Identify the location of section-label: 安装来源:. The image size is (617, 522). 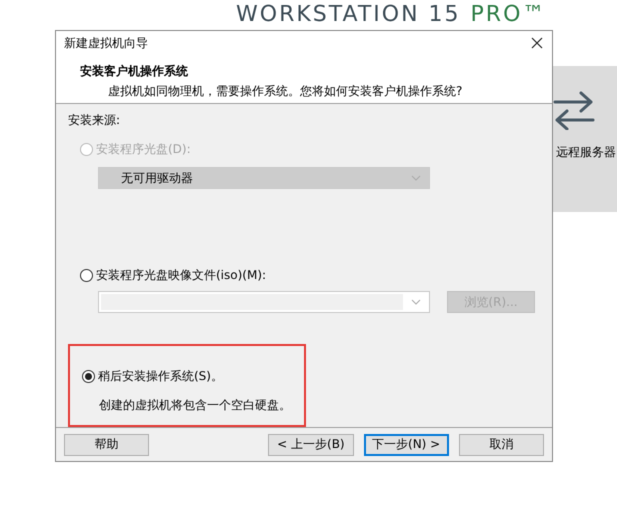
(95, 121).